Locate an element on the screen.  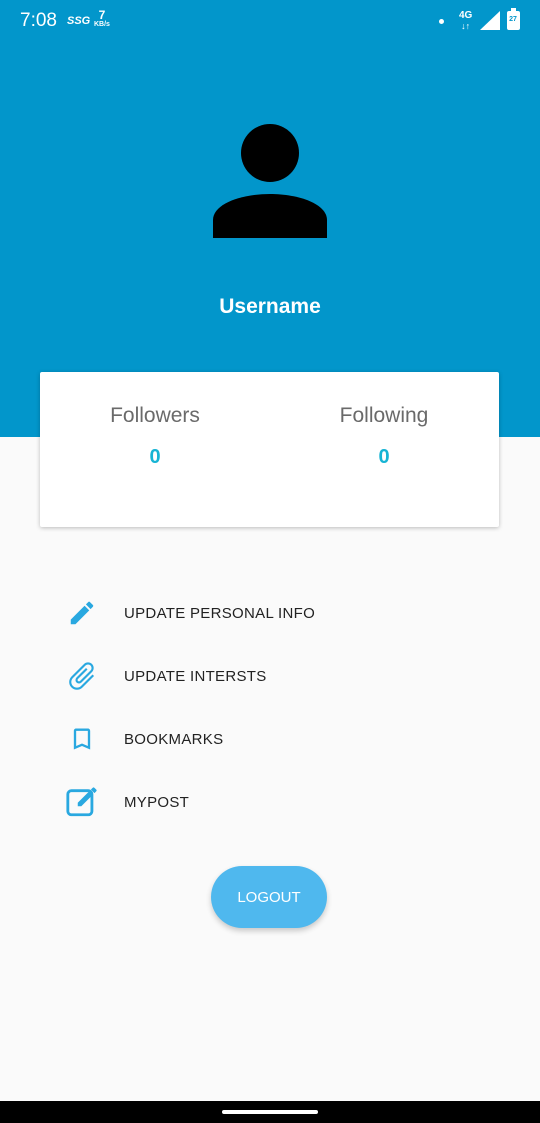
menu-item-mypost: MYPOST is located at coordinates (270, 802).